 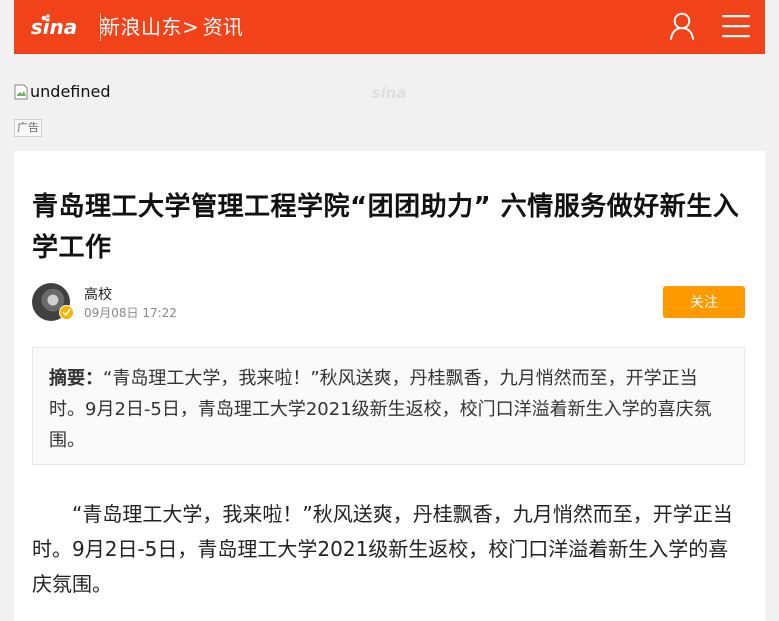 I want to click on publish-time: 09月08日 17:22, so click(x=130, y=313).